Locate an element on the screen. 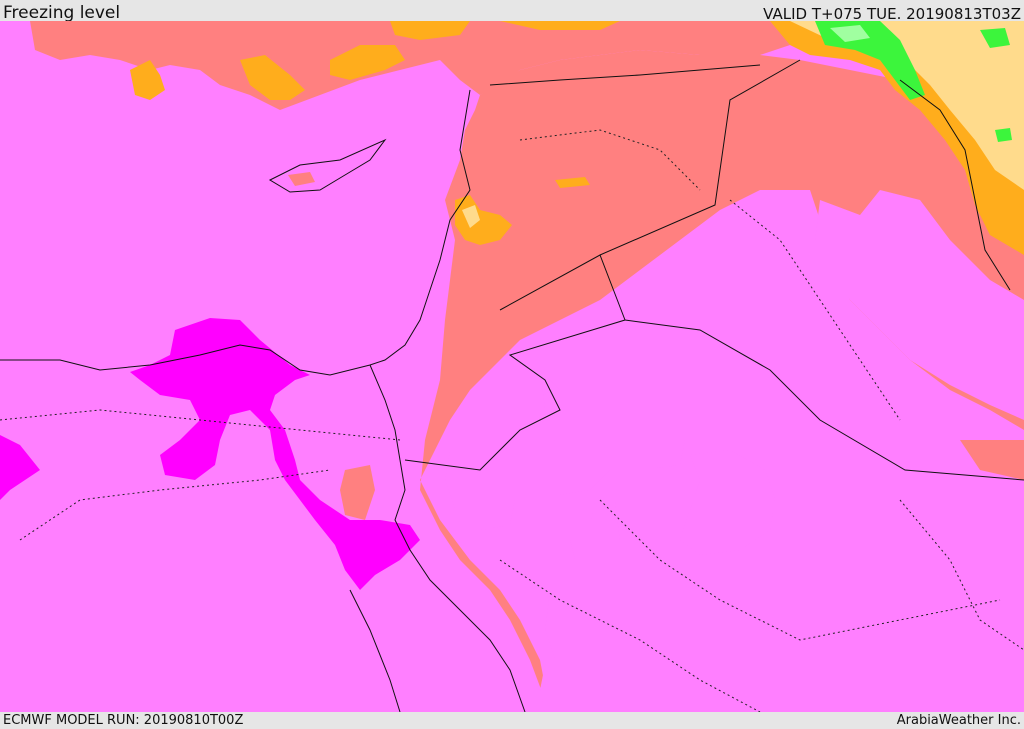  map-title: Freezing level is located at coordinates (62, 13).